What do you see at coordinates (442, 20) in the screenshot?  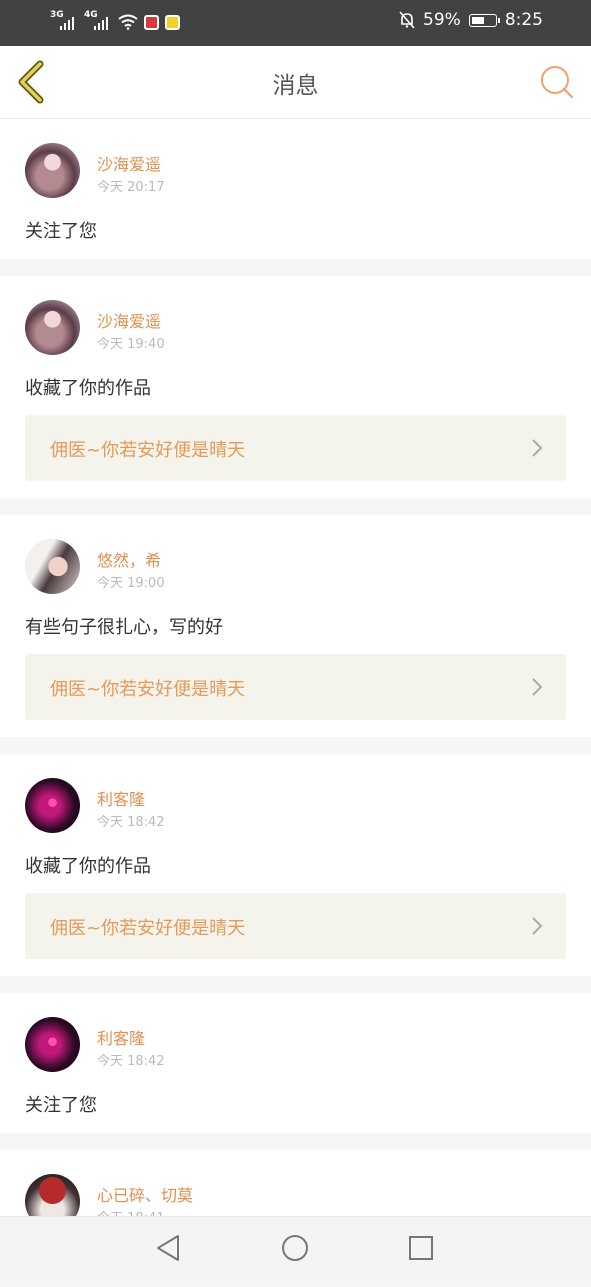 I see `battery-percent: 59%` at bounding box center [442, 20].